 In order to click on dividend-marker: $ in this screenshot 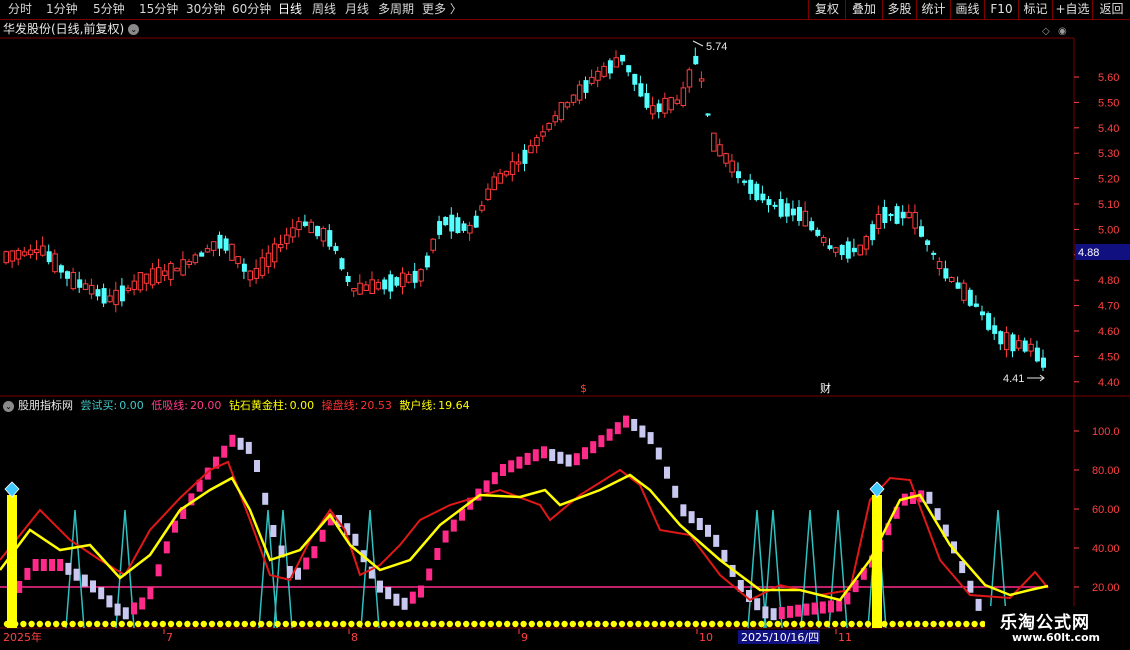, I will do `click(583, 388)`.